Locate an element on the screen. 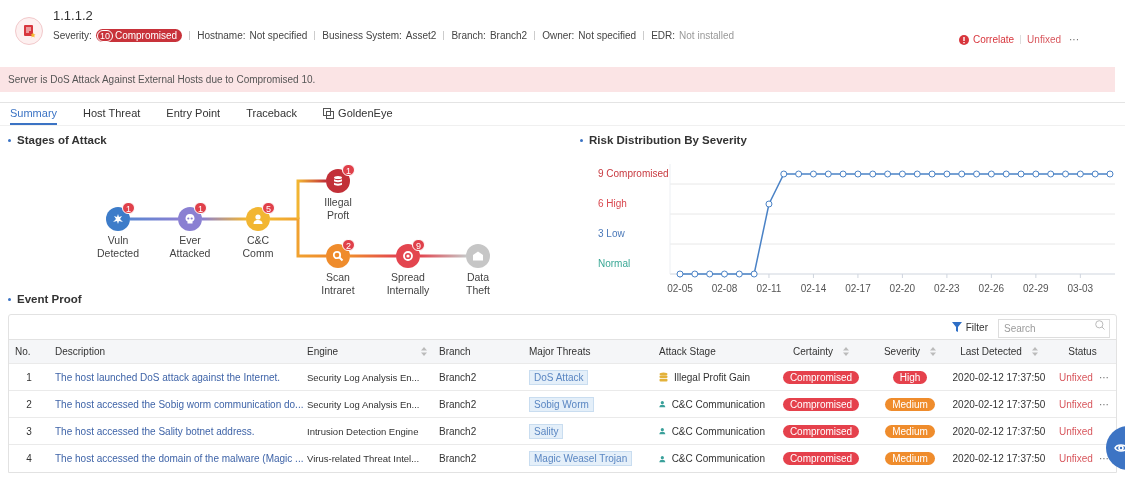  severity-label: Severity: is located at coordinates (72, 36).